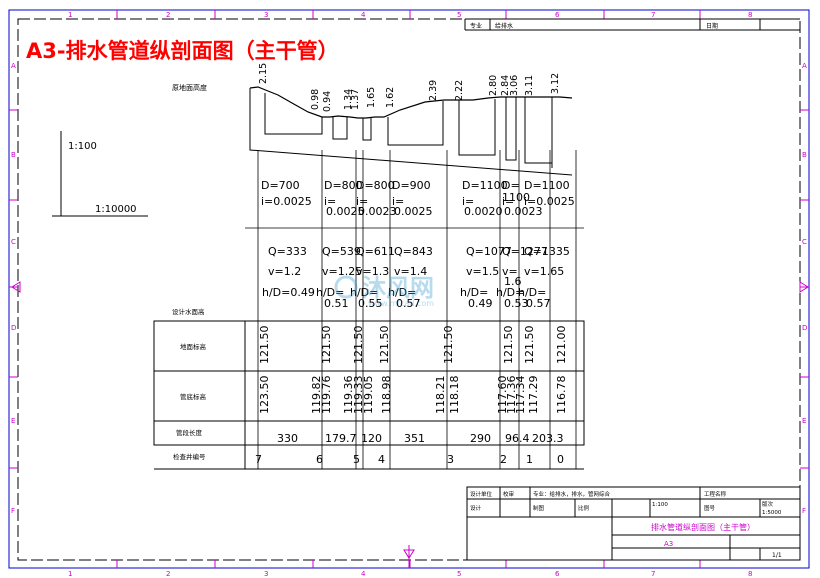  I want to click on tb-drawn: 制图, so click(539, 508).